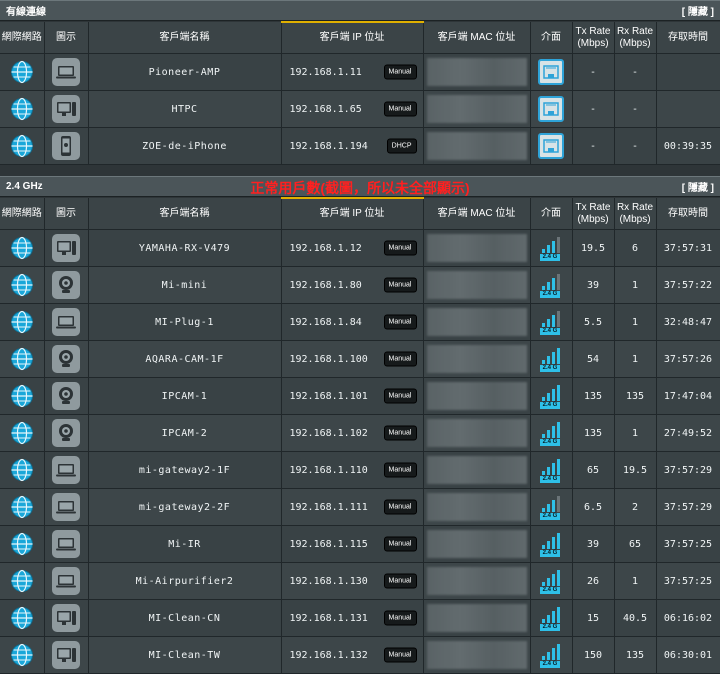  I want to click on client-name: Mi-Airpurifier2, so click(185, 581).